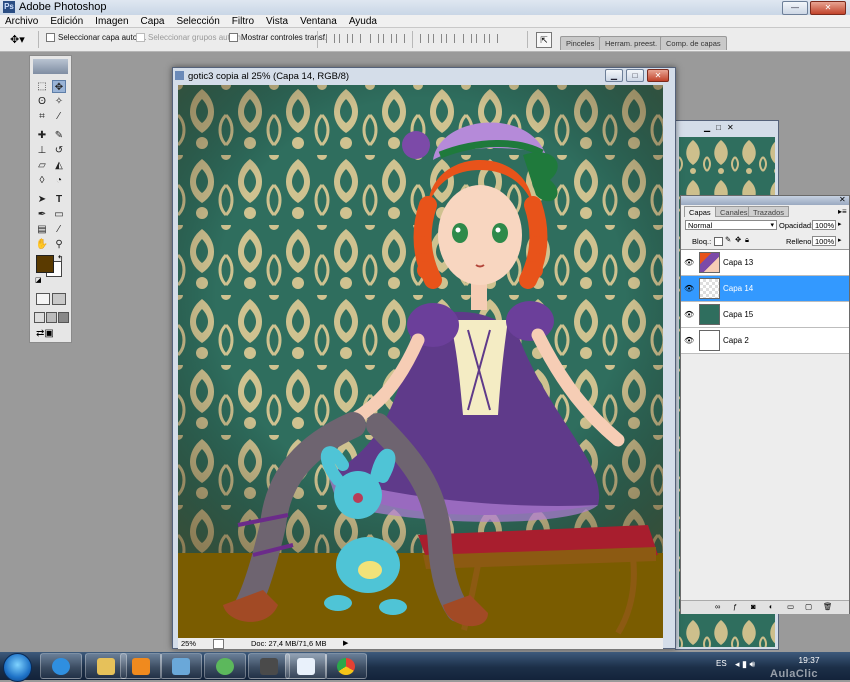 Image resolution: width=850 pixels, height=682 pixels. I want to click on opacity-slider-arrow-icon: ▸, so click(840, 224).